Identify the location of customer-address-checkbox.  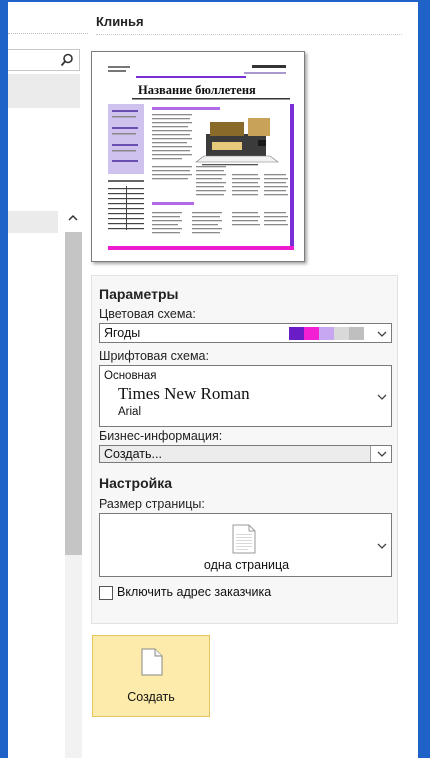
(106, 593).